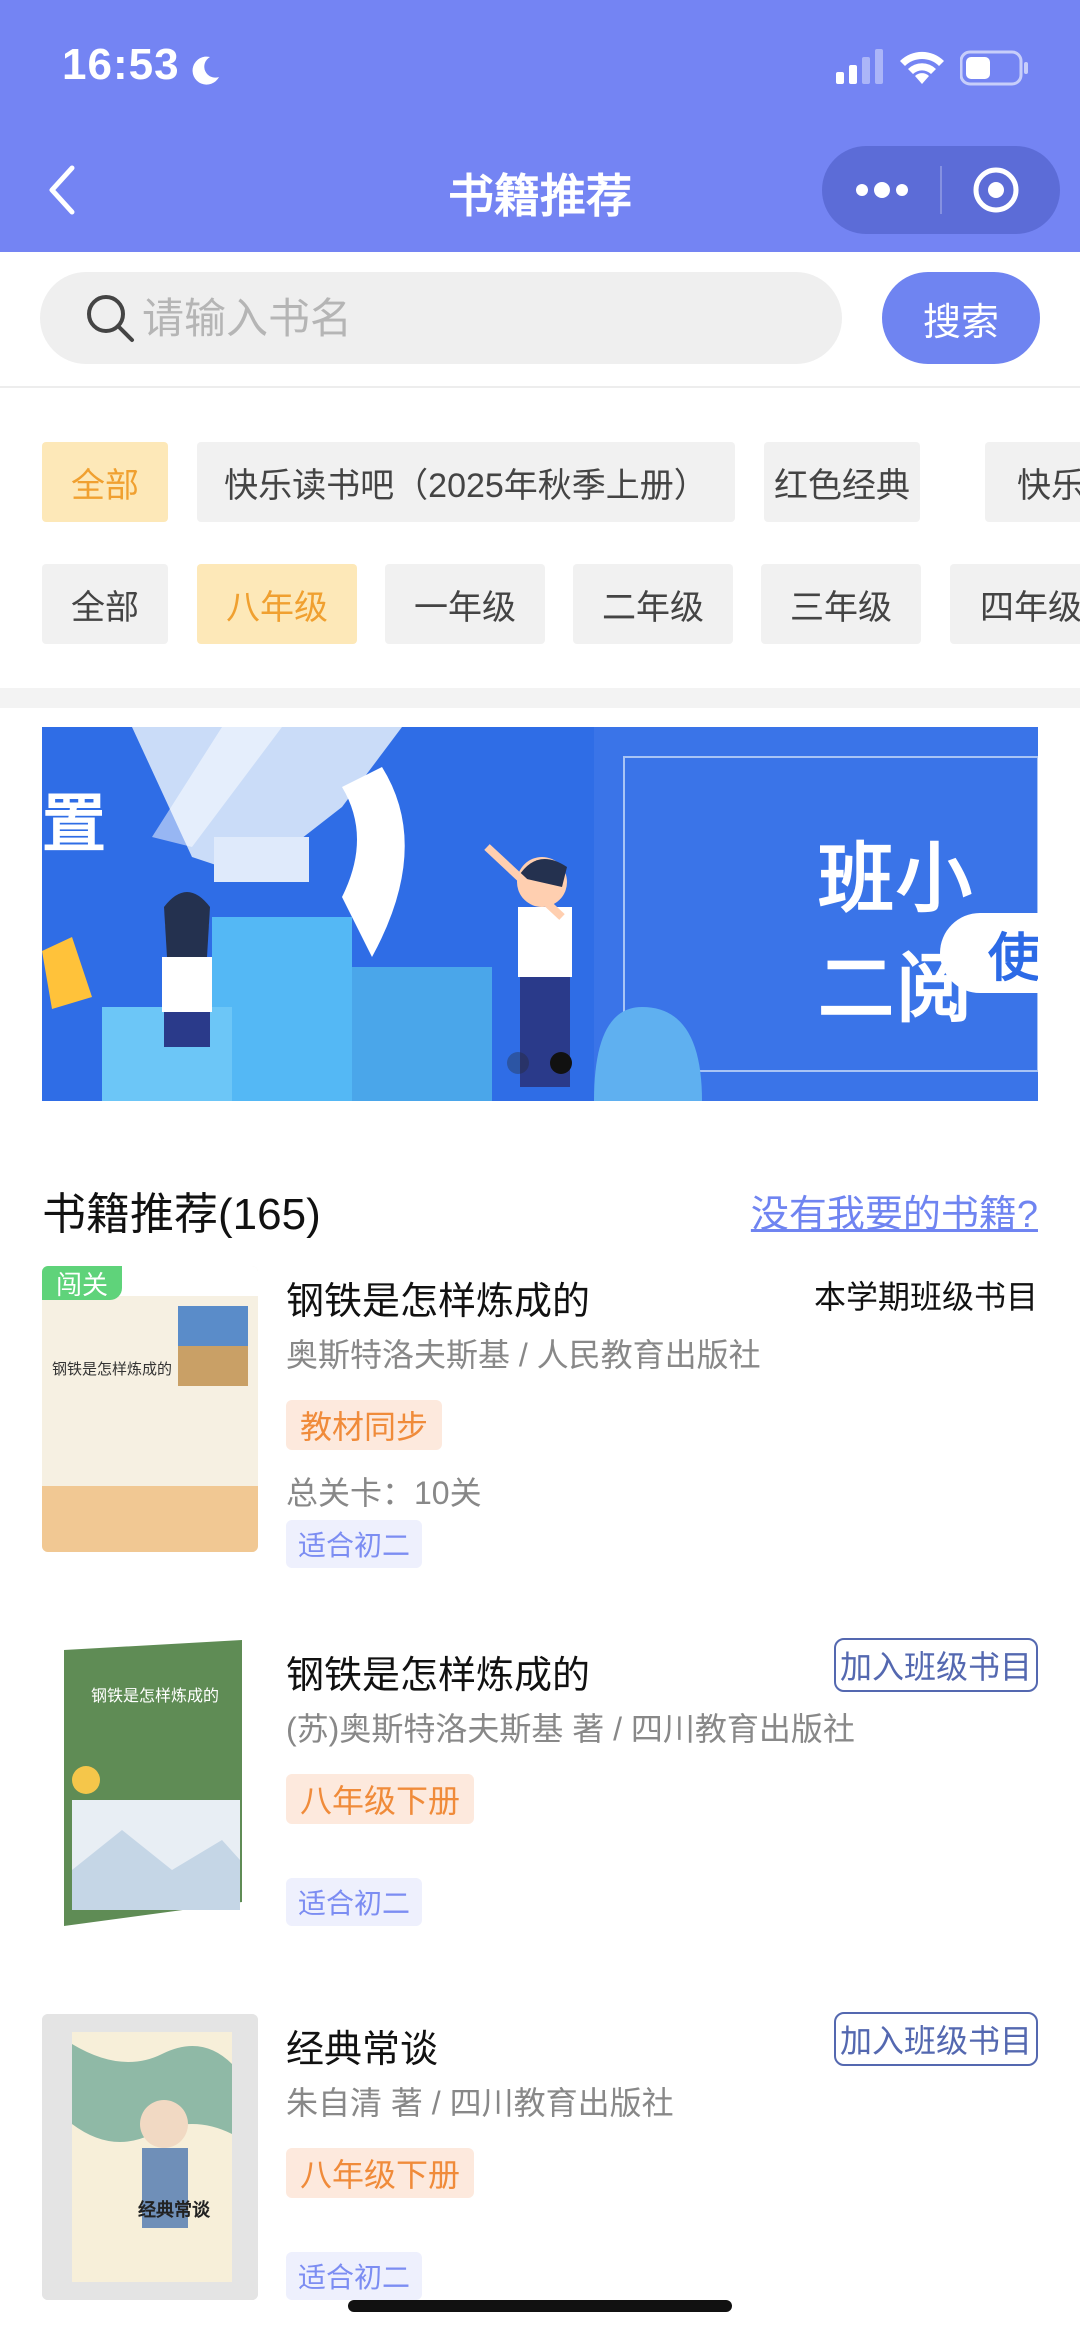  What do you see at coordinates (384, 1493) in the screenshot?
I see `total-levels: 总关卡：10关` at bounding box center [384, 1493].